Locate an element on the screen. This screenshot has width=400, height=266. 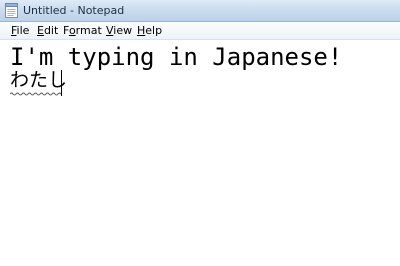
window-title: Untitled - Notepad is located at coordinates (74, 10).